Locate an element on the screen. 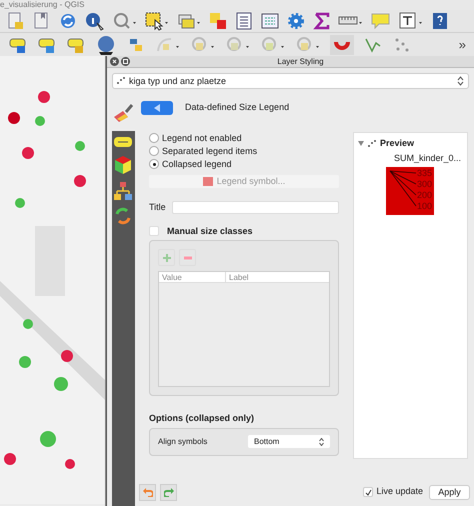 This screenshot has width=474, height=506. column-header: Label is located at coordinates (277, 277).